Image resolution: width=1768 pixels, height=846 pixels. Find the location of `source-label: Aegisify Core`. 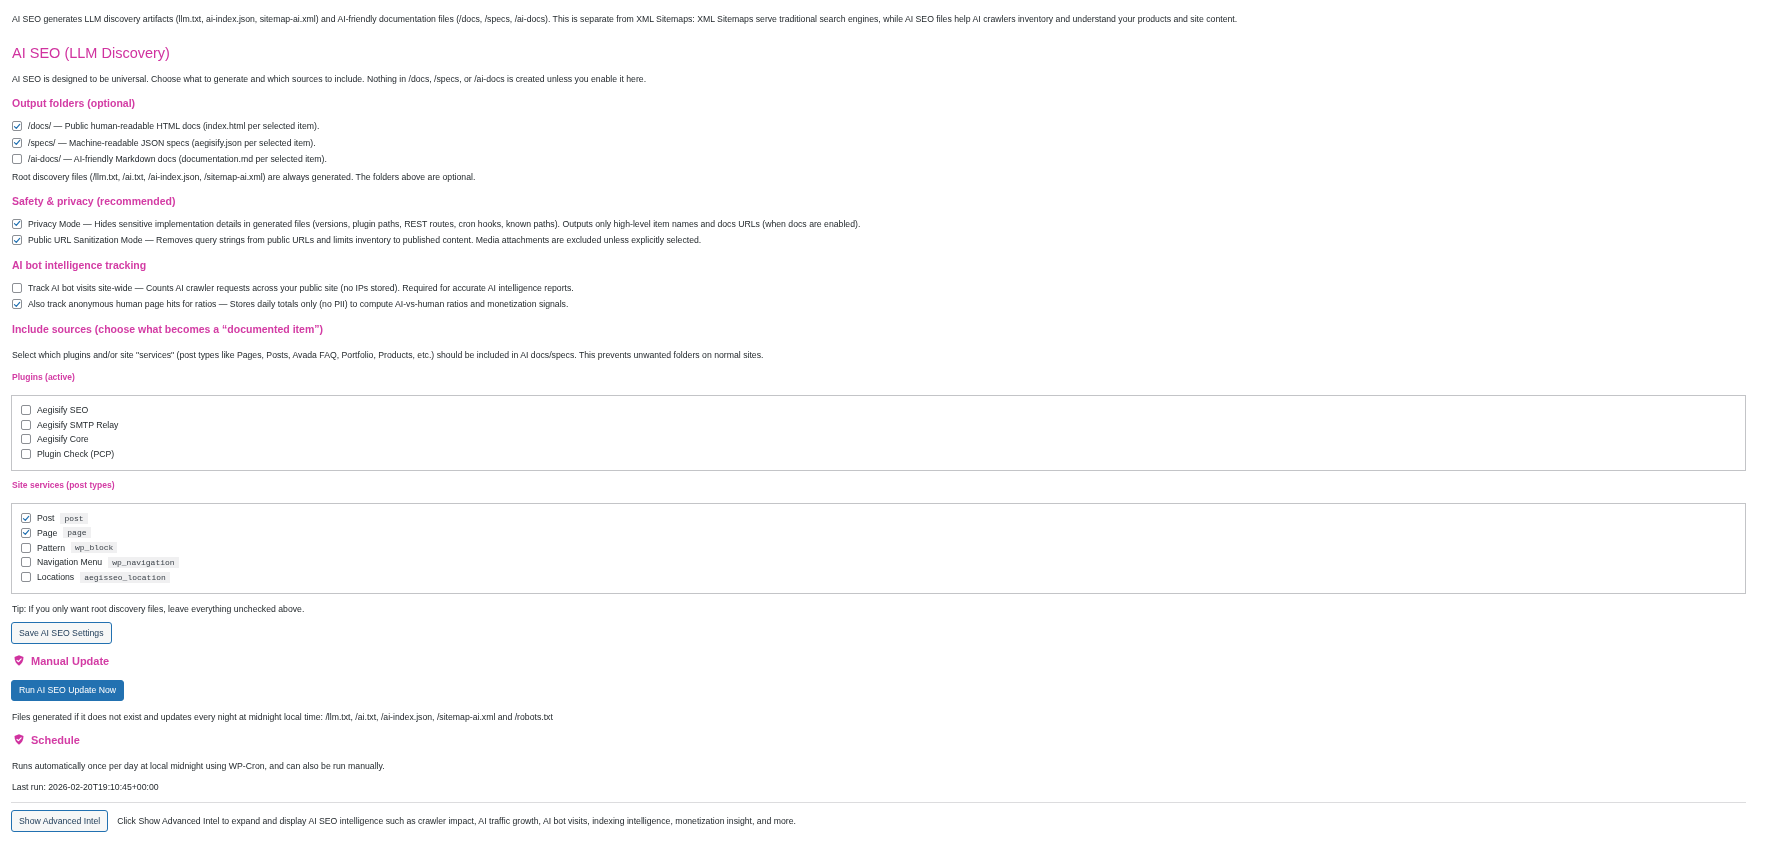

source-label: Aegisify Core is located at coordinates (63, 439).